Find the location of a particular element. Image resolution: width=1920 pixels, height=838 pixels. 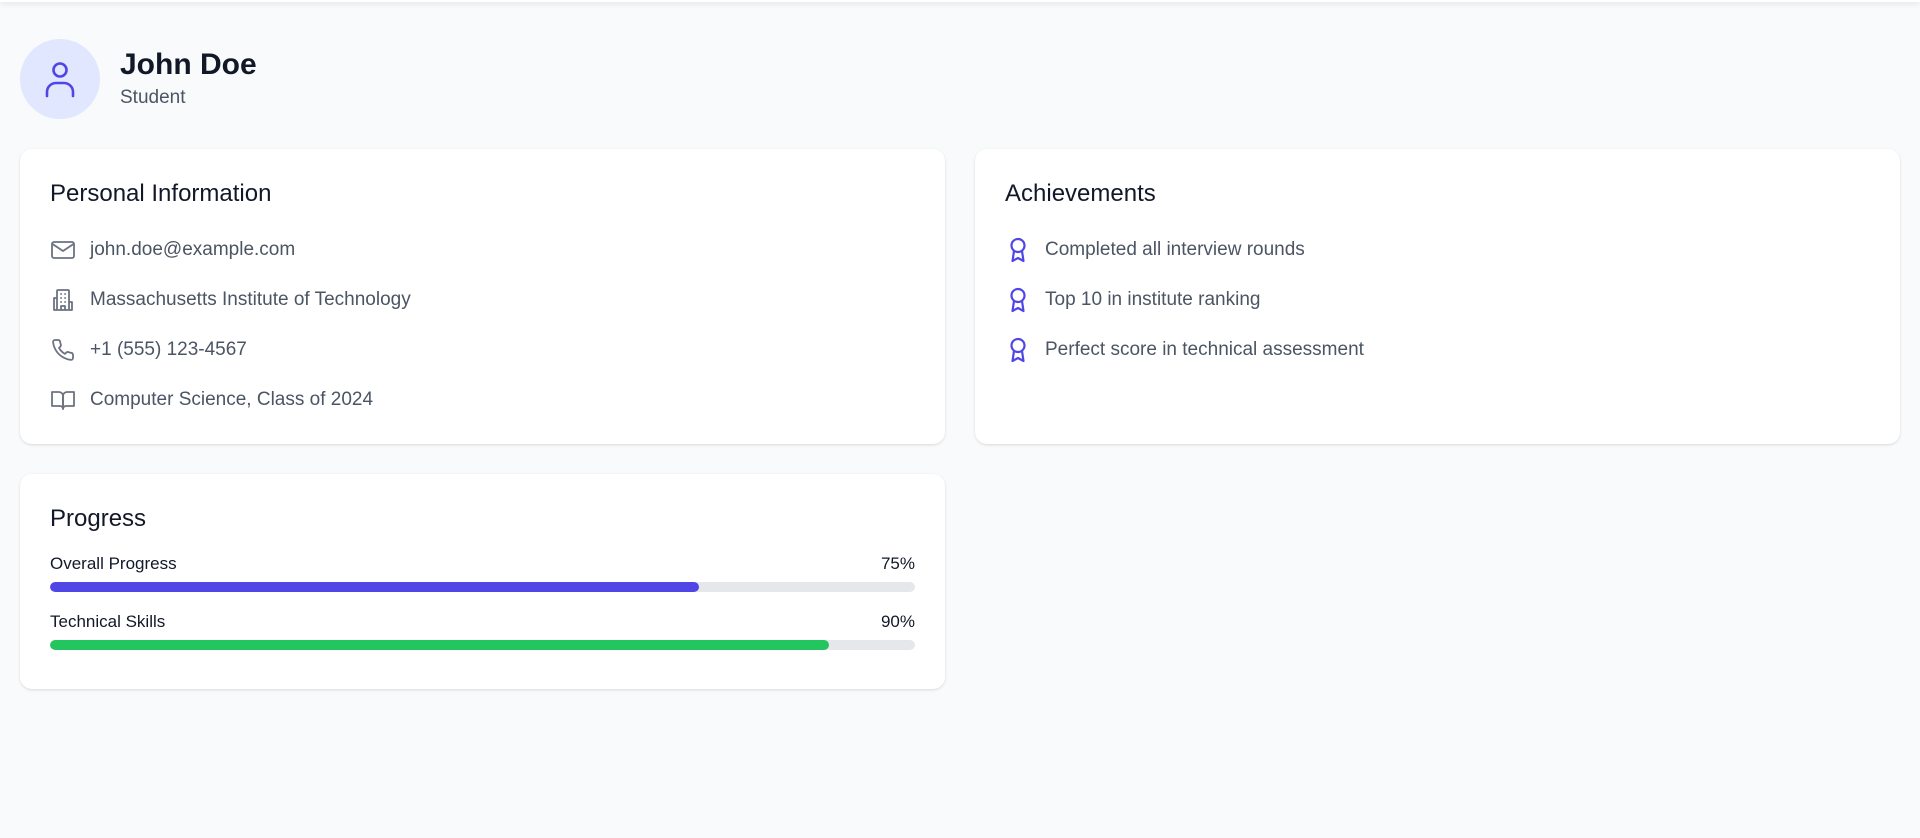

profile-name: John Doe is located at coordinates (188, 64).